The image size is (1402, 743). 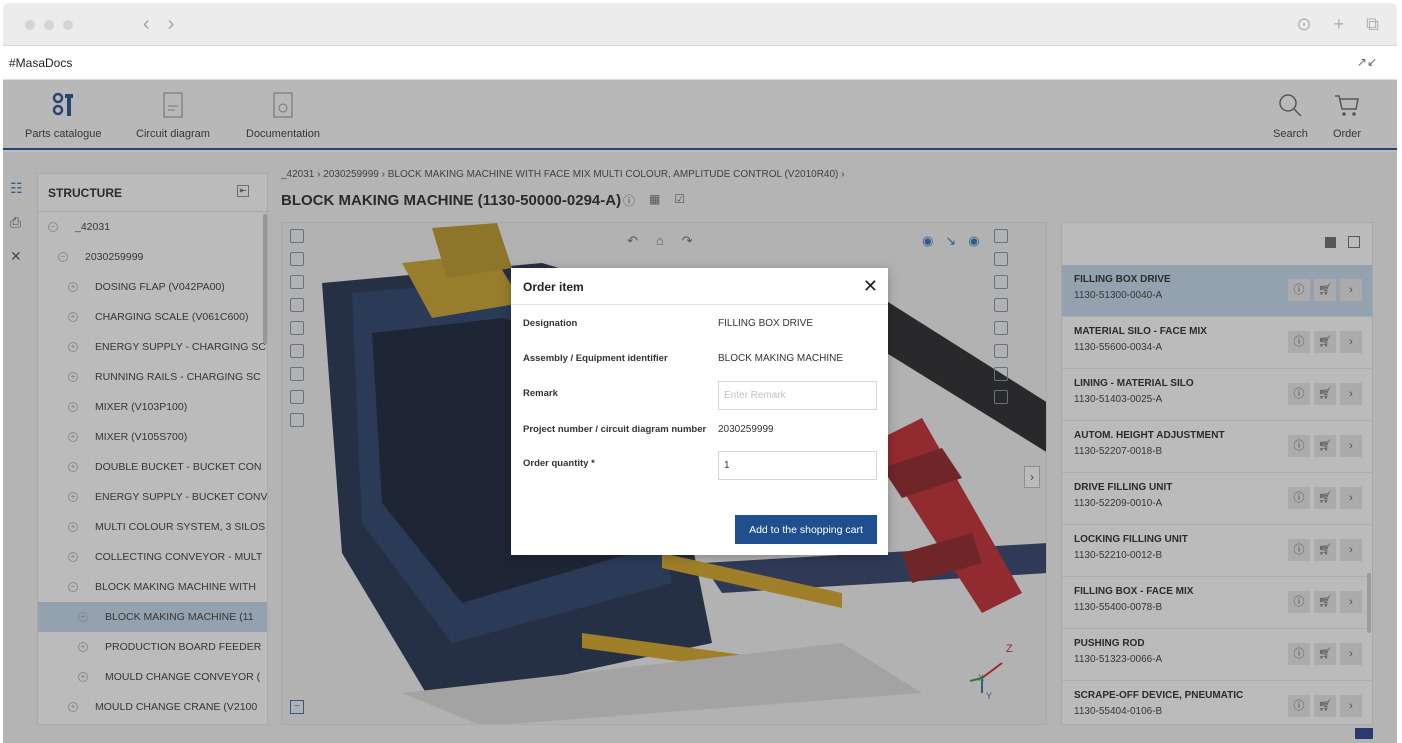 What do you see at coordinates (806, 529) in the screenshot?
I see `add-to-cart-button: Add to the shopping cart` at bounding box center [806, 529].